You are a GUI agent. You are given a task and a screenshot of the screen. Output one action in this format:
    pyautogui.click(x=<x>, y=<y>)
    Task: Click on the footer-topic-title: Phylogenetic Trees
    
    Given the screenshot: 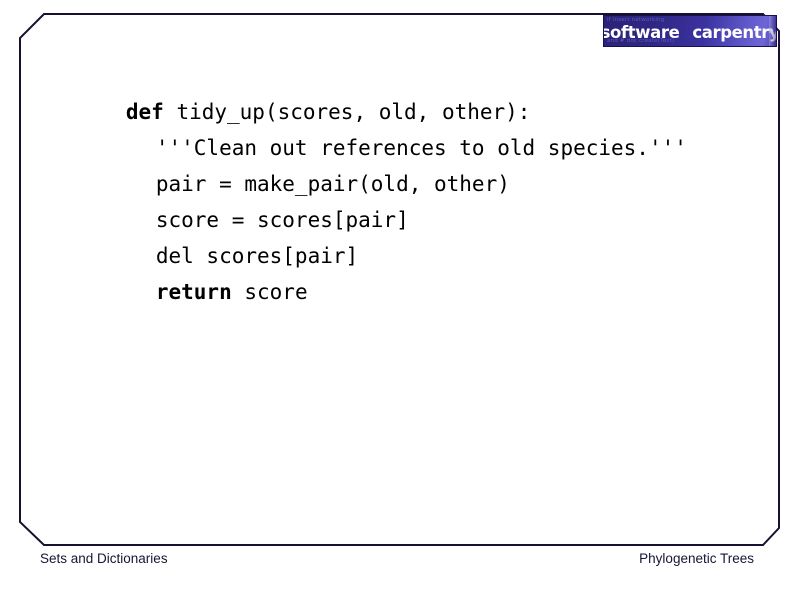 What is the action you would take?
    pyautogui.click(x=696, y=558)
    